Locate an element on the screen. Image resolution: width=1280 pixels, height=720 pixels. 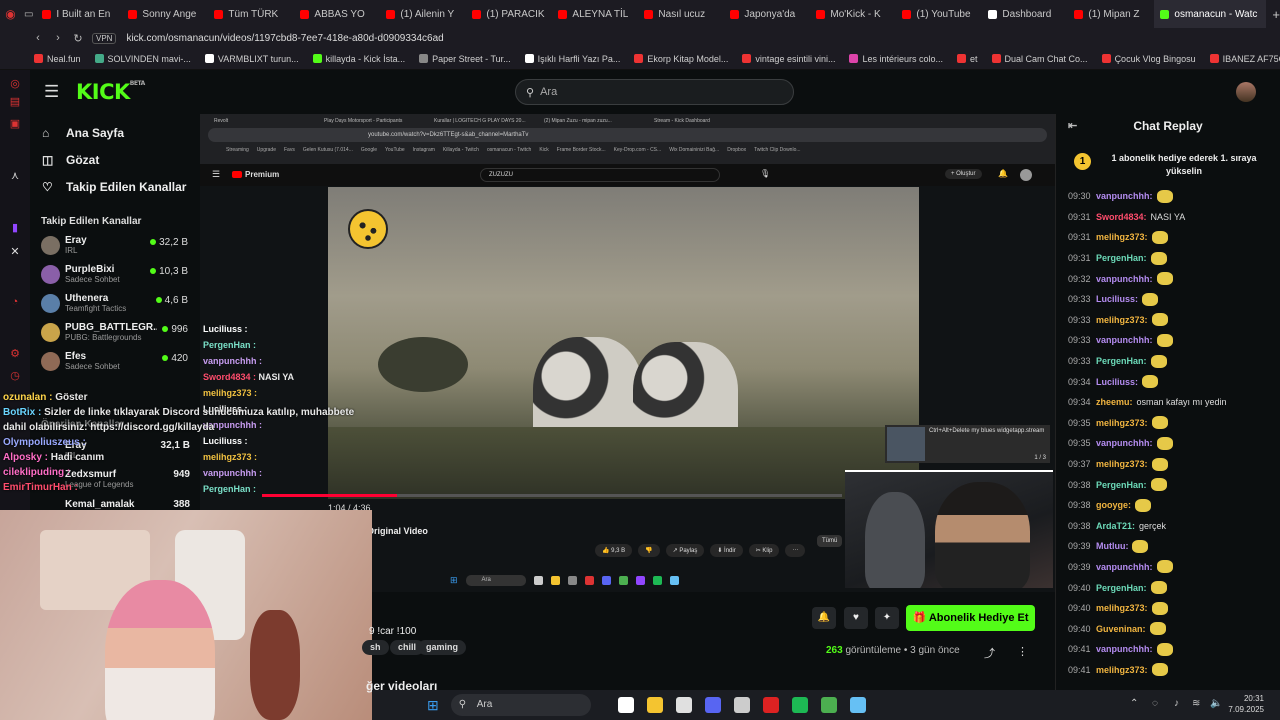
search-input: ⚲ Ara is located at coordinates (654, 92).